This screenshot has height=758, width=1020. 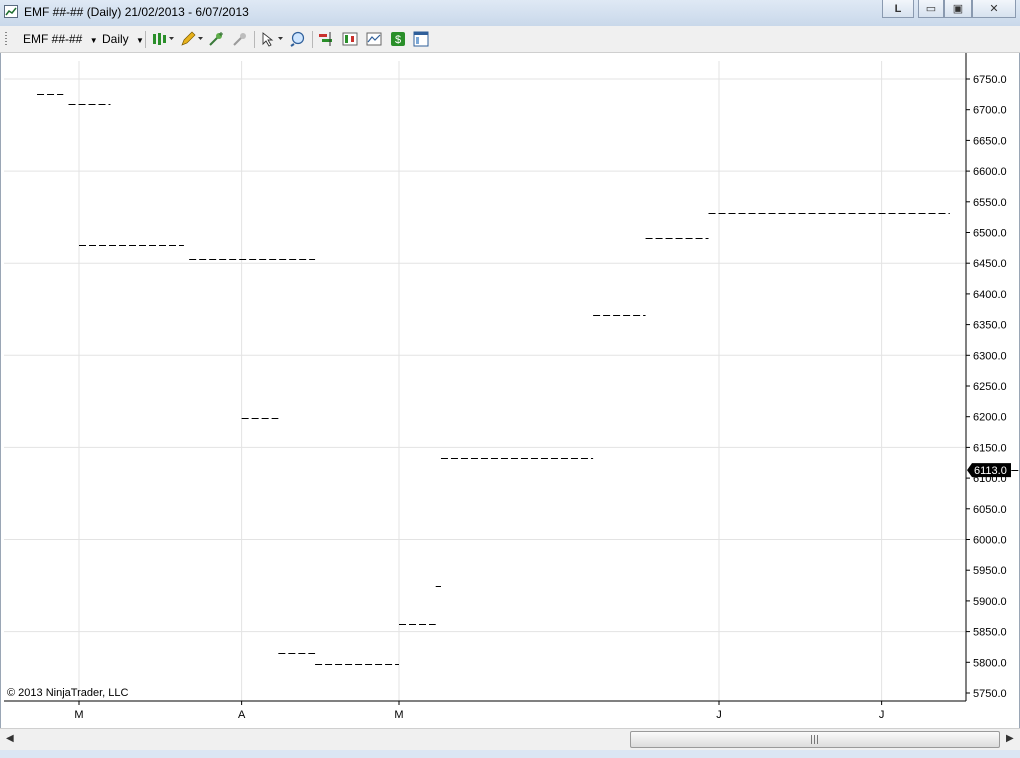 I want to click on bars-icon, so click(x=350, y=39).